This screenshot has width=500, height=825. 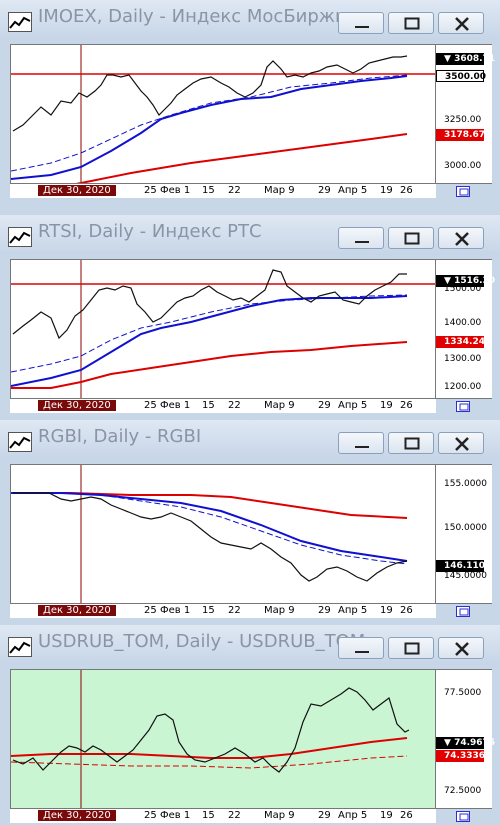 What do you see at coordinates (464, 534) in the screenshot?
I see `price-scale: 155.0000 150.0000 145.0000 146.1100` at bounding box center [464, 534].